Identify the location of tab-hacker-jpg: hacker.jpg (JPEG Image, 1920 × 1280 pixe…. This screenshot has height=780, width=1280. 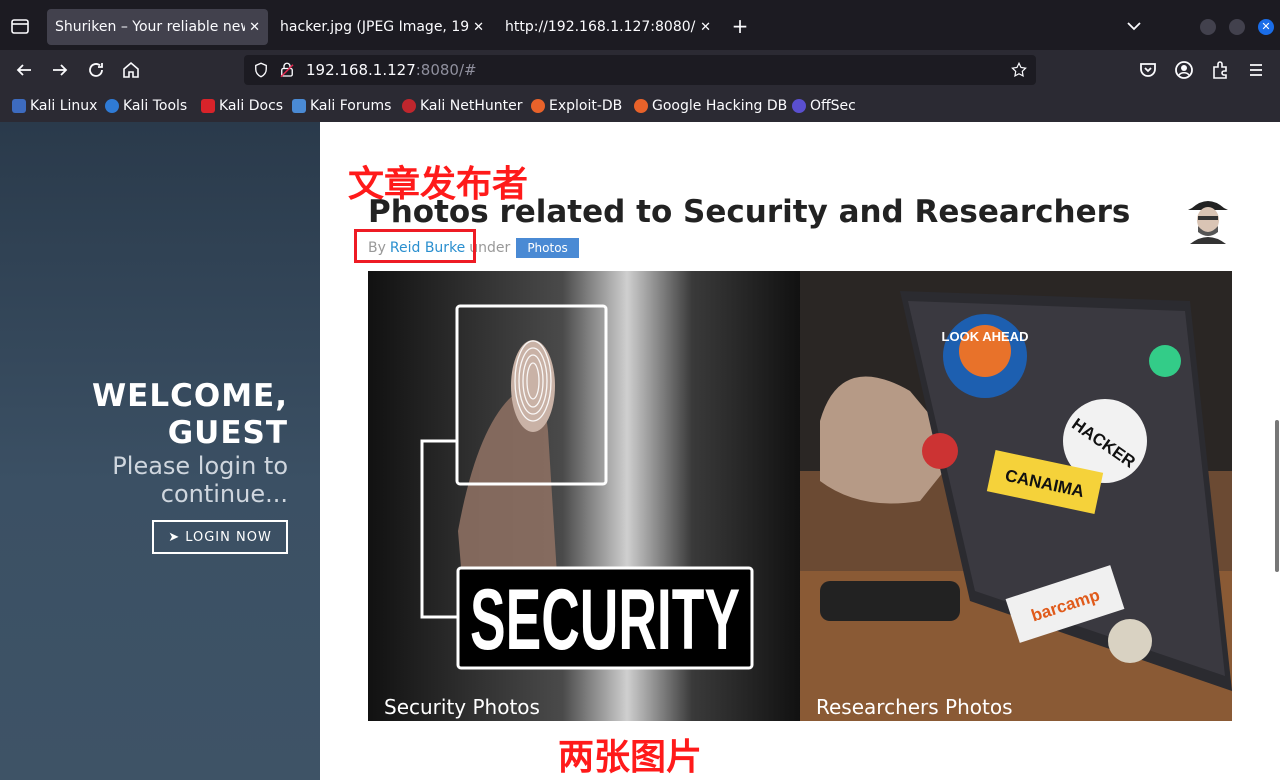
(382, 27).